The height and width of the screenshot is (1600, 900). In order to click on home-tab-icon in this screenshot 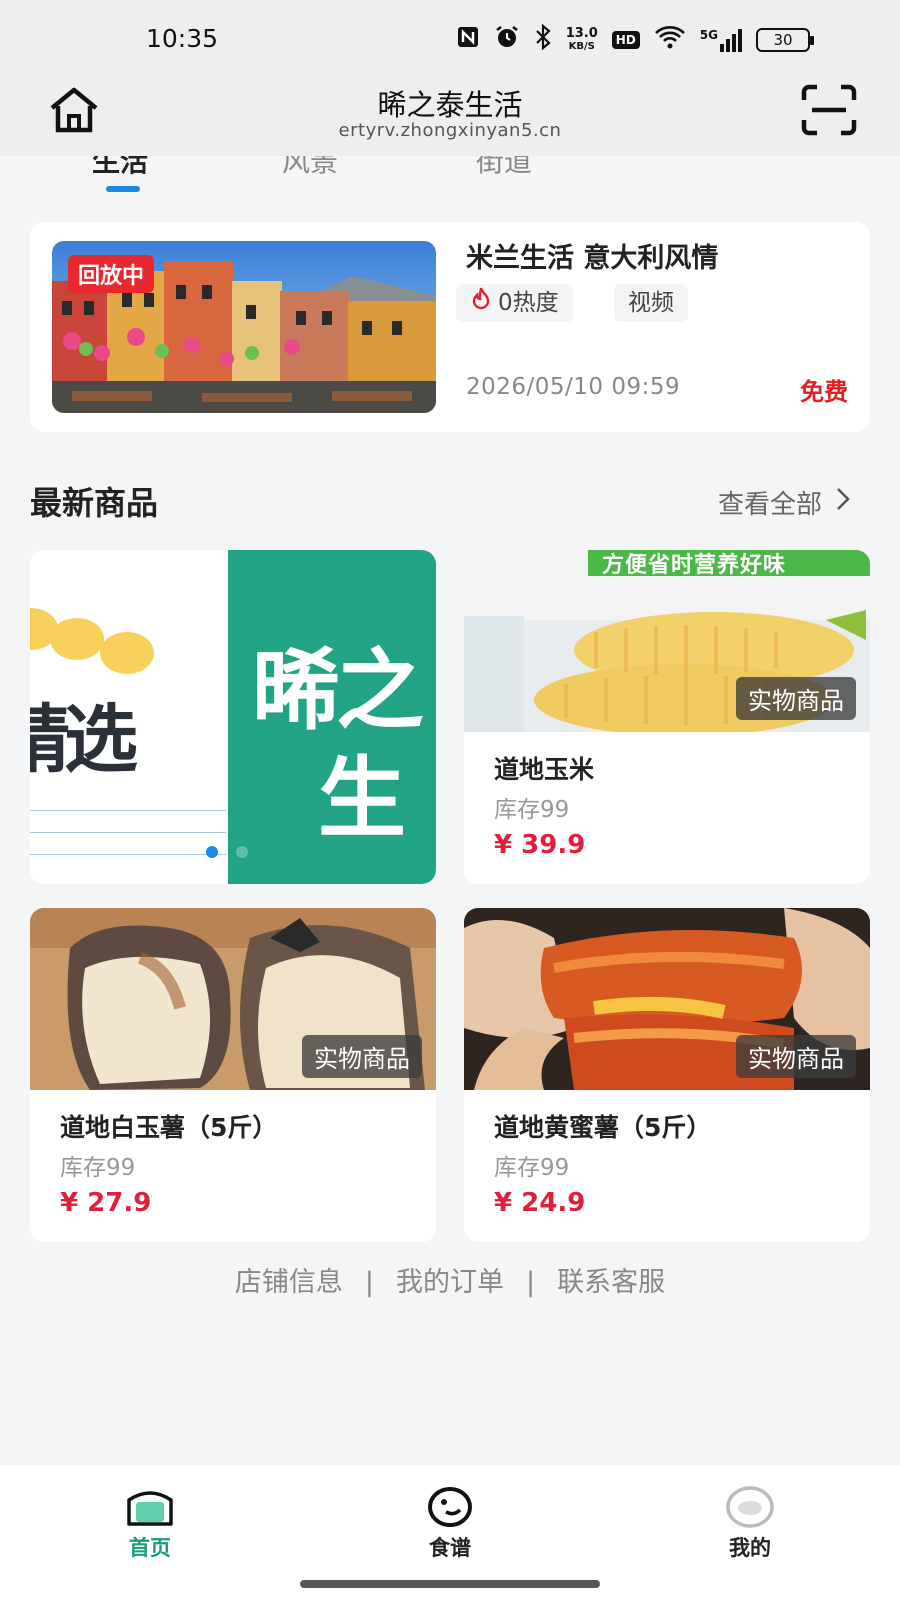, I will do `click(150, 1507)`.